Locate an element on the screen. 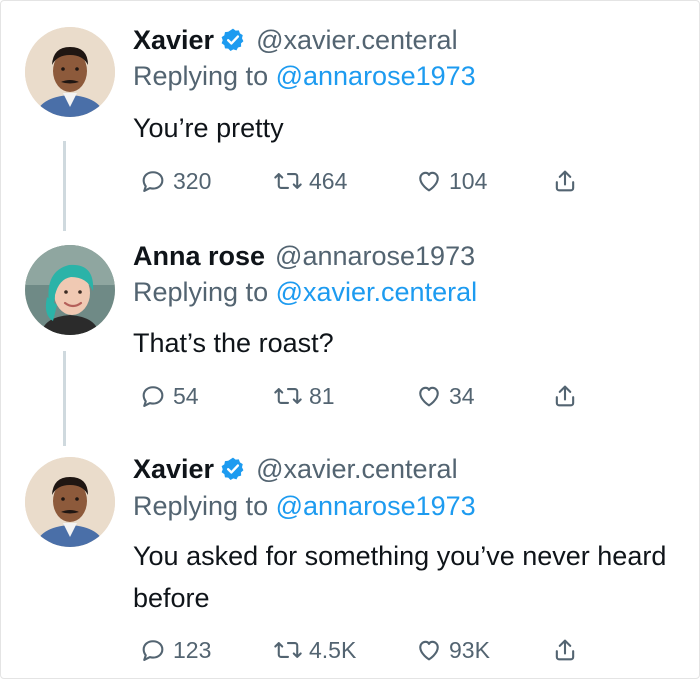  retweet-button: 4.5K is located at coordinates (314, 650).